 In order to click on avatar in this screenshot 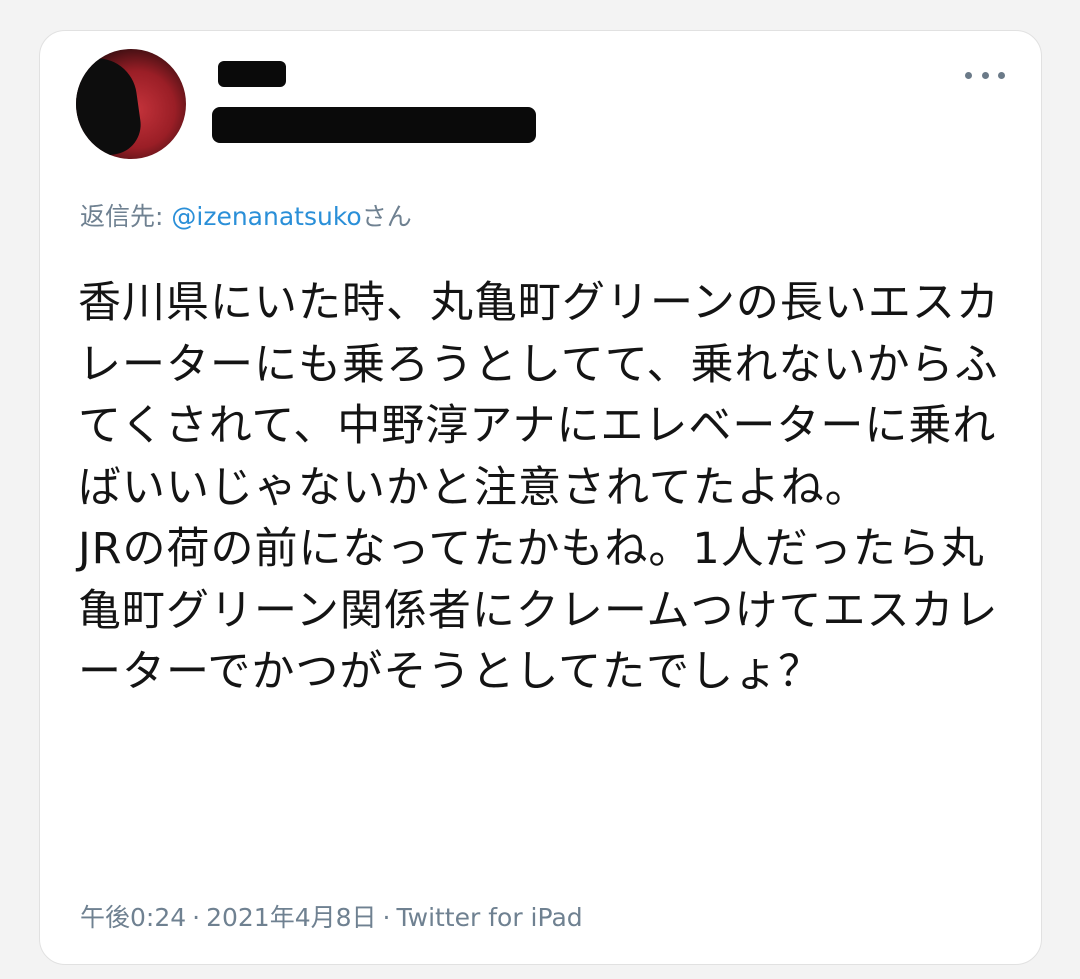, I will do `click(131, 104)`.